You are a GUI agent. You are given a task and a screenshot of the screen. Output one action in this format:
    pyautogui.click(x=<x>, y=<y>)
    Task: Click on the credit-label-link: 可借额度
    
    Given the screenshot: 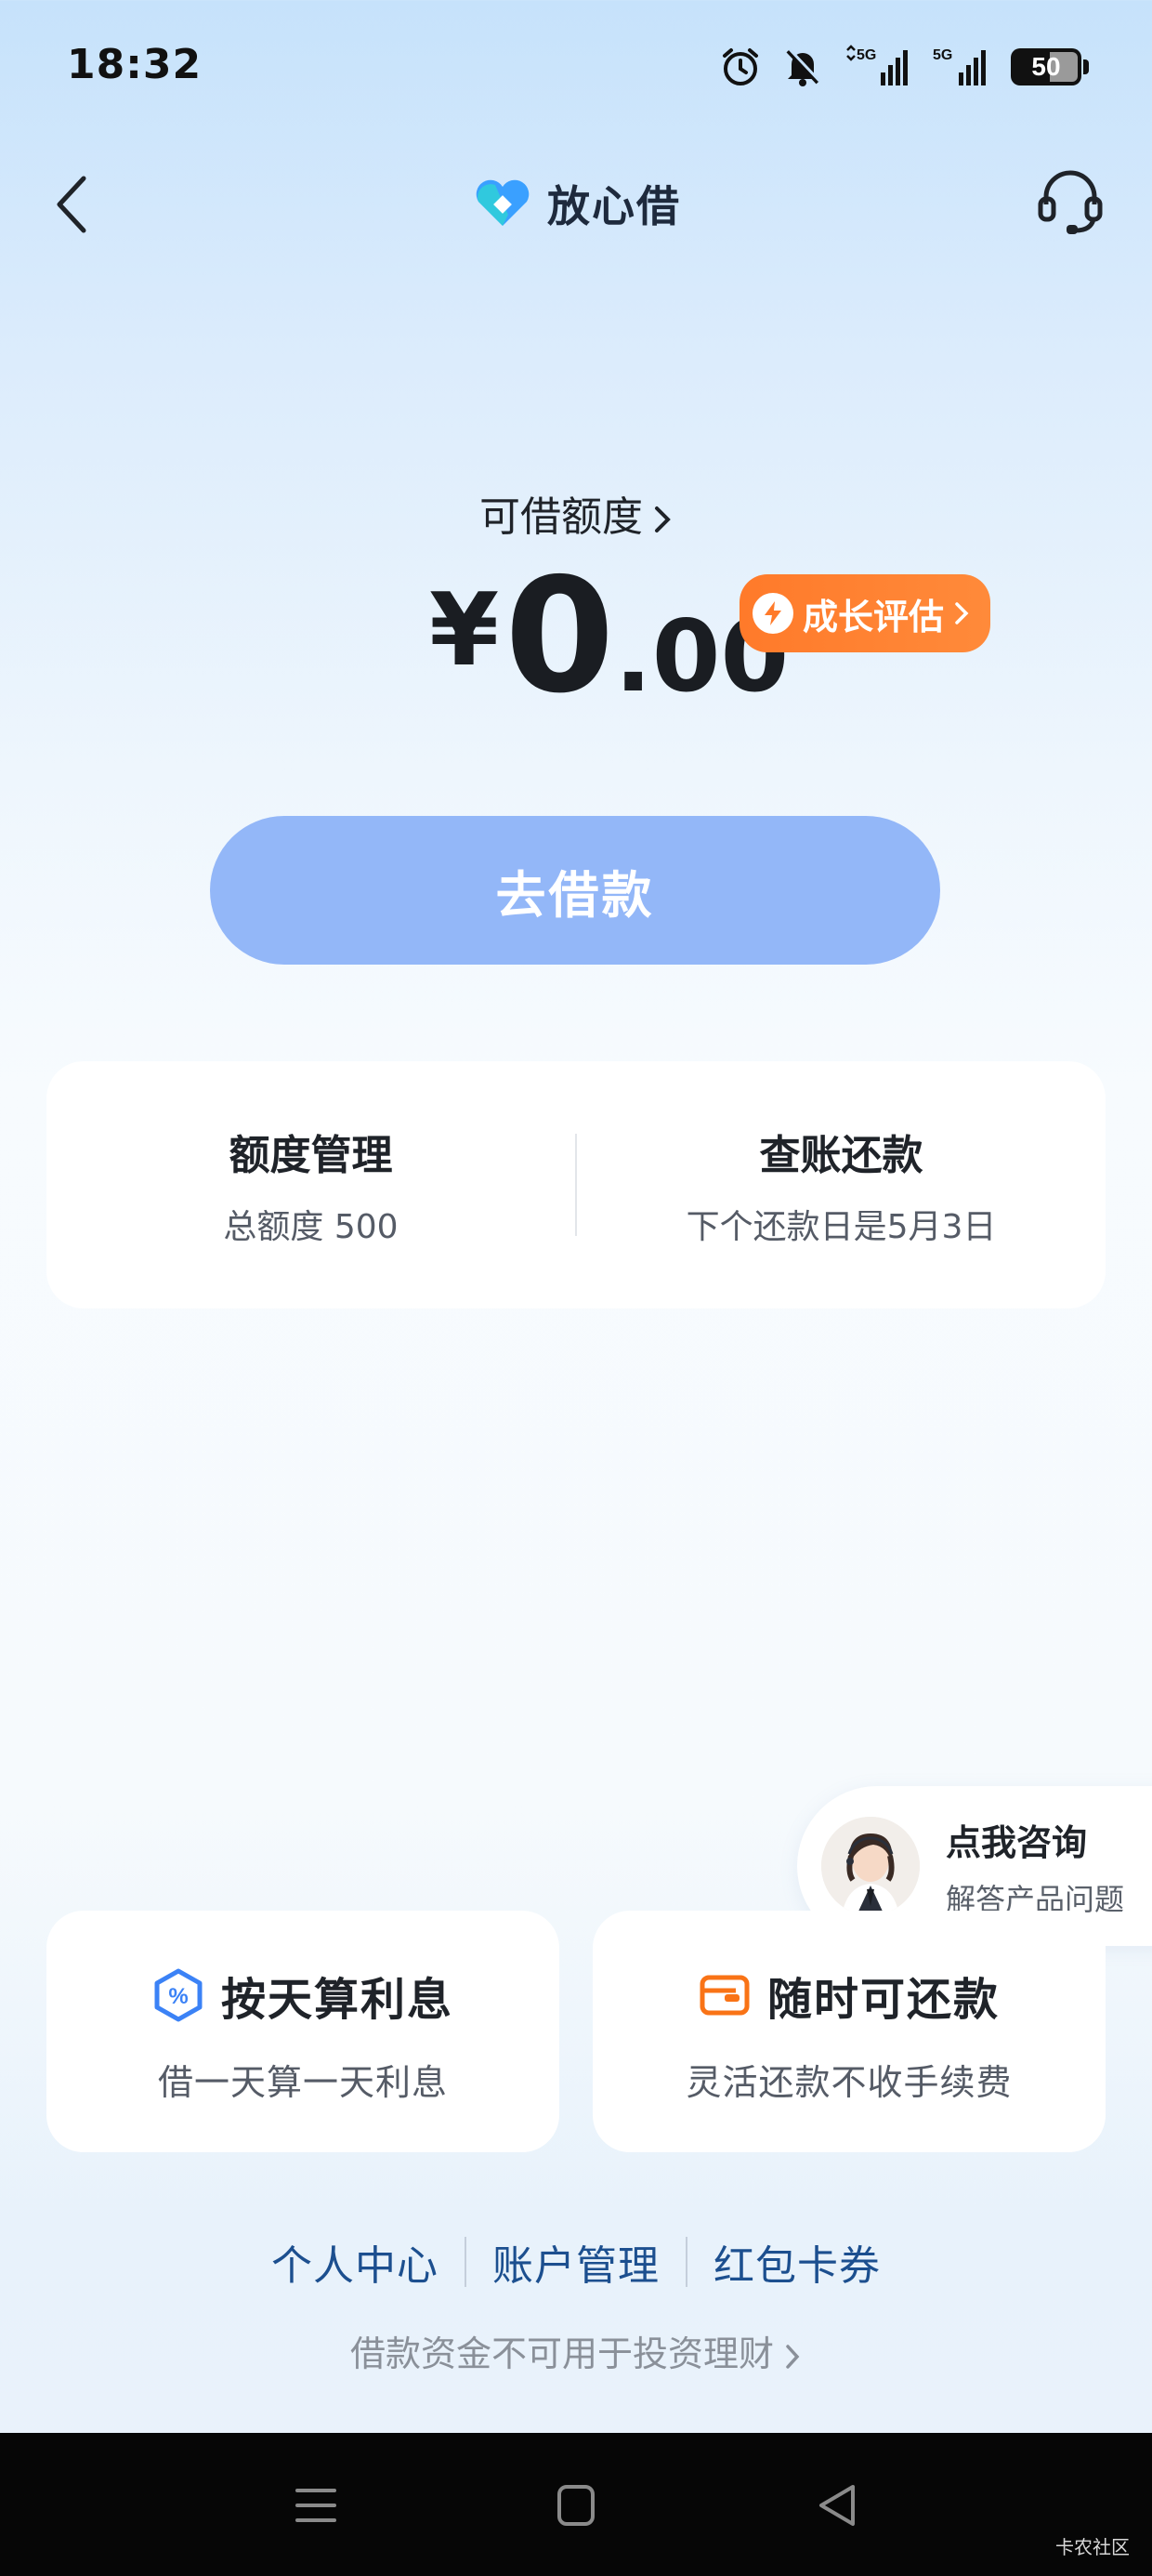 What is the action you would take?
    pyautogui.click(x=576, y=513)
    